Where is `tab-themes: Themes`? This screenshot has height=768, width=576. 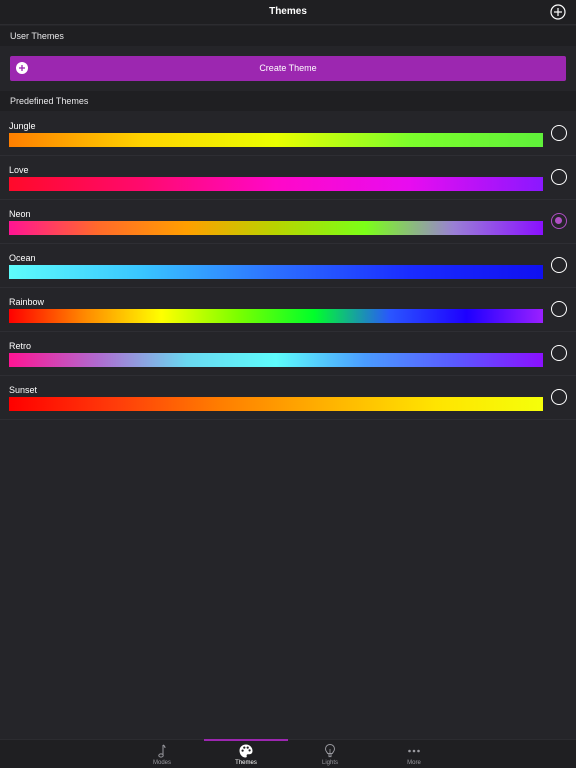 tab-themes: Themes is located at coordinates (246, 753).